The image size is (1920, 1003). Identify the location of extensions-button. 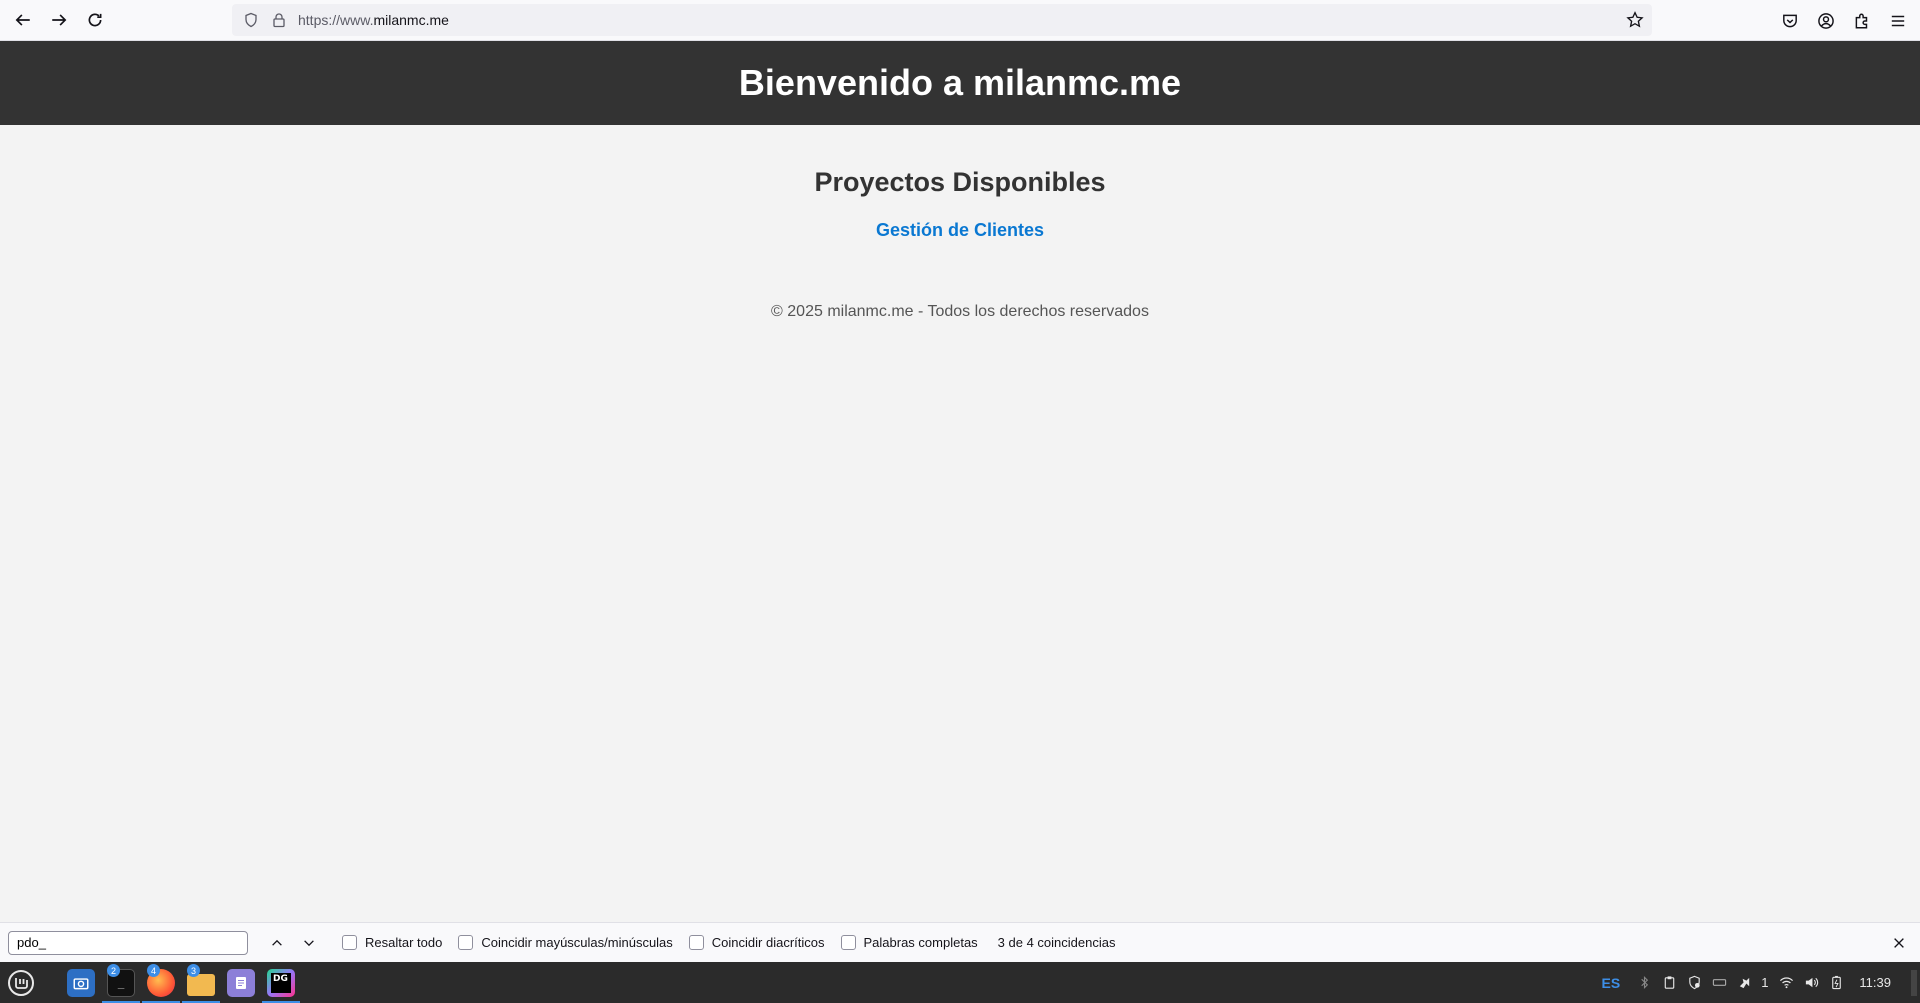
(1862, 21).